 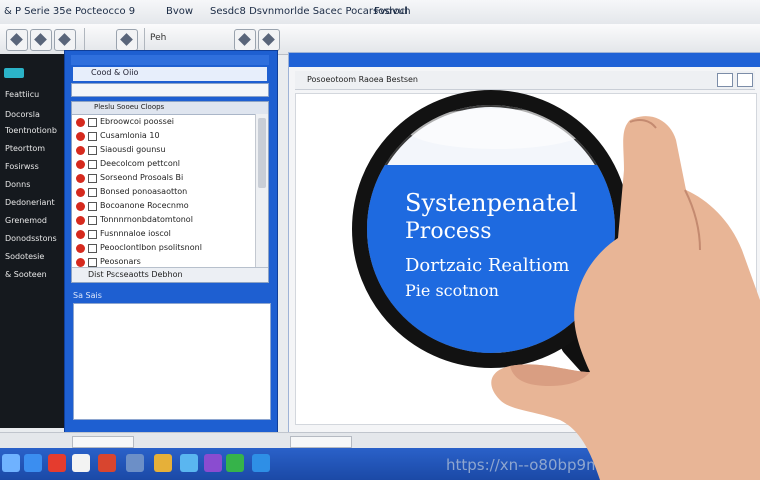 What do you see at coordinates (524, 60) in the screenshot?
I see `window-titlebar` at bounding box center [524, 60].